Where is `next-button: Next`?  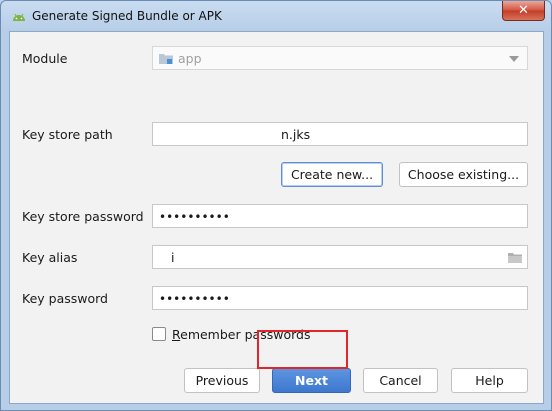
next-button: Next is located at coordinates (311, 380).